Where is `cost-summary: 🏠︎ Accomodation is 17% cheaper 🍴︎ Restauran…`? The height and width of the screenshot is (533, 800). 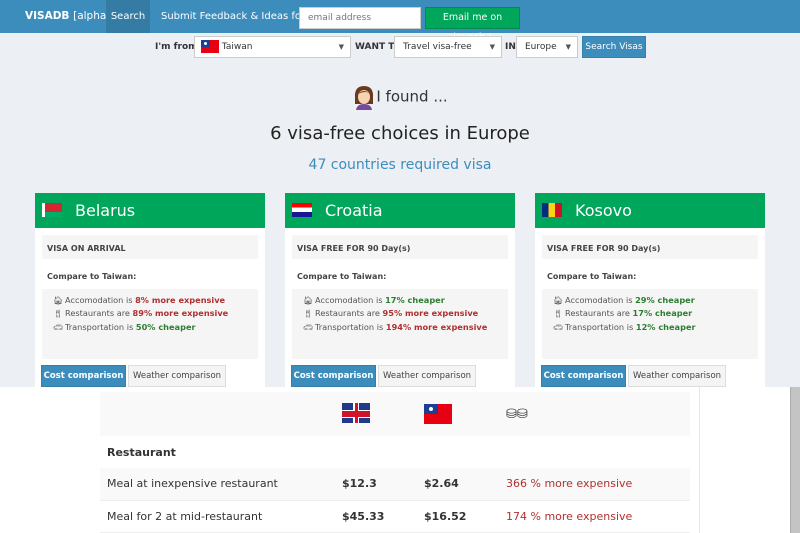
cost-summary: 🏠︎ Accomodation is 17% cheaper 🍴︎ Restauran… is located at coordinates (400, 324).